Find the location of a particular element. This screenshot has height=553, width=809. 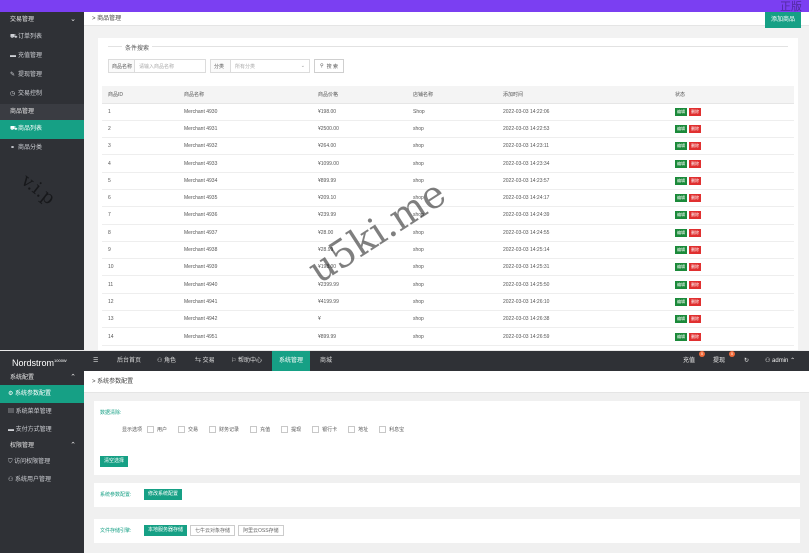

link-icon: ⚭ is located at coordinates (13, 148).